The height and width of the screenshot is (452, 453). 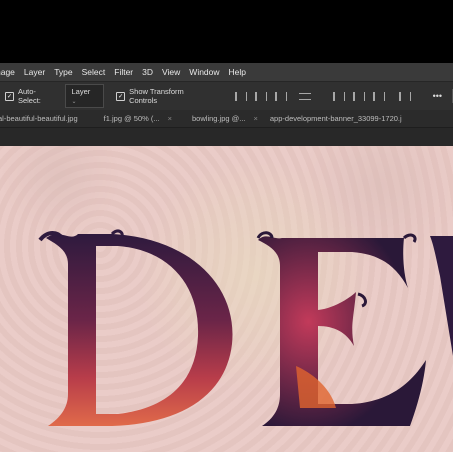 I want to click on canvas-gutter, so click(x=226, y=137).